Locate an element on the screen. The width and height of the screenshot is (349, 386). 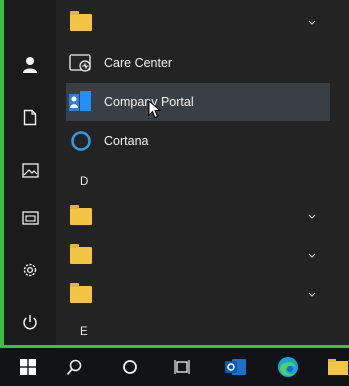
task-view-button is located at coordinates (182, 367).